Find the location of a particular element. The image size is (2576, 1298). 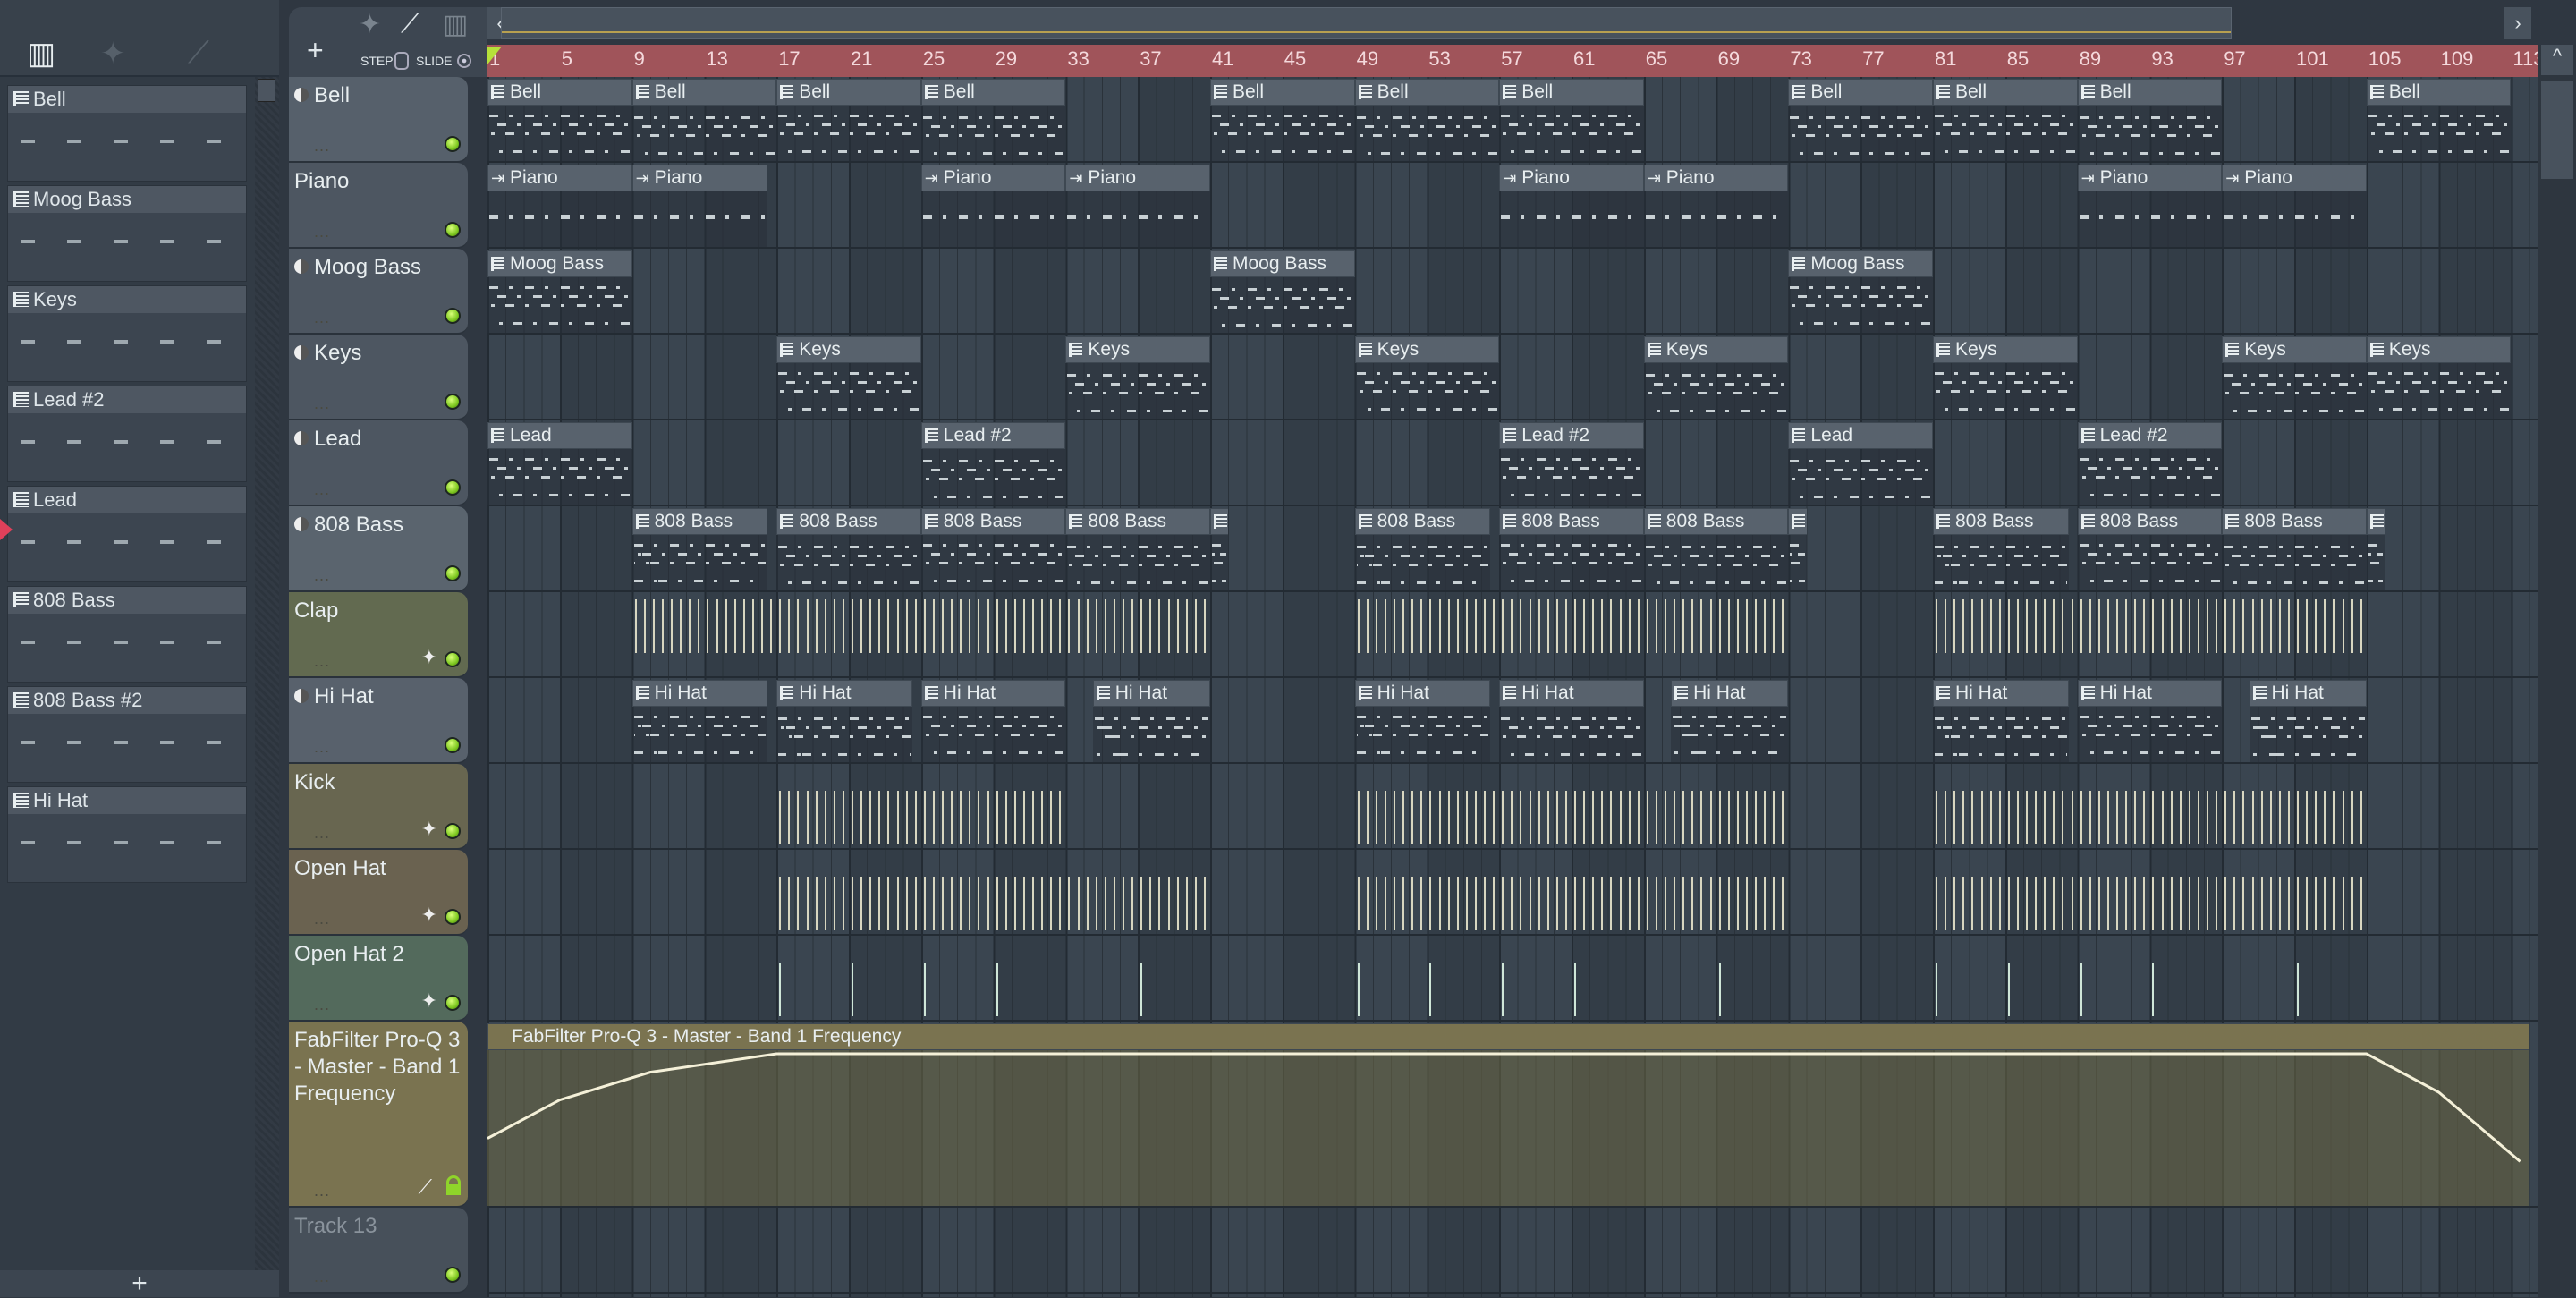

picker-item: 808 Bass #2 is located at coordinates (127, 735).